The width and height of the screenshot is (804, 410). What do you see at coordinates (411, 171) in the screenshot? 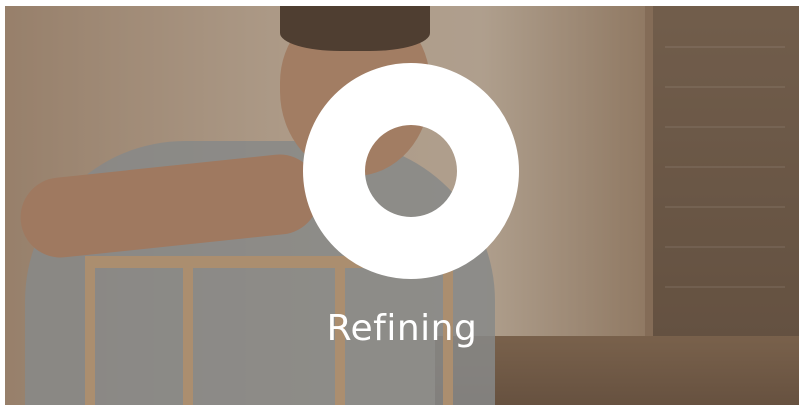
I see `ring-icon` at bounding box center [411, 171].